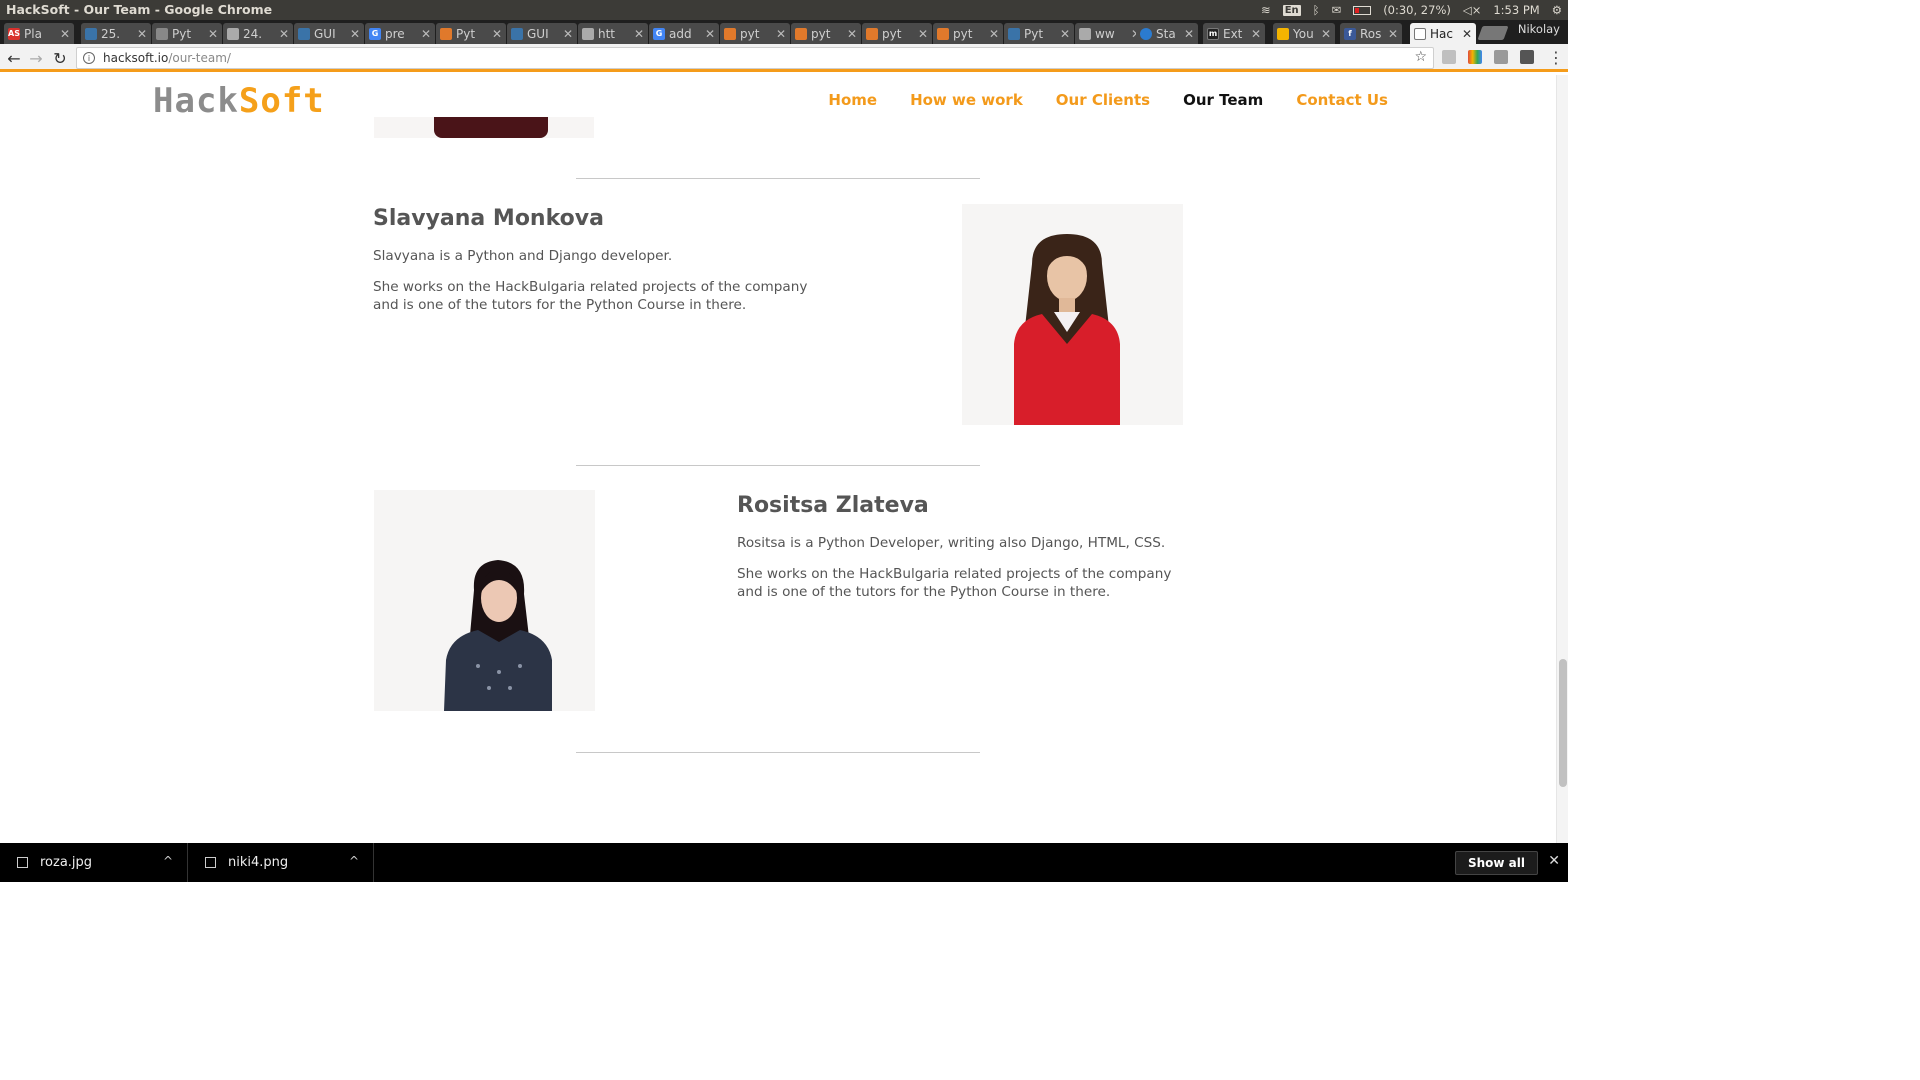 The image size is (1920, 1080). What do you see at coordinates (1443, 33) in the screenshot?
I see `browser-tab-active: Hac ✕` at bounding box center [1443, 33].